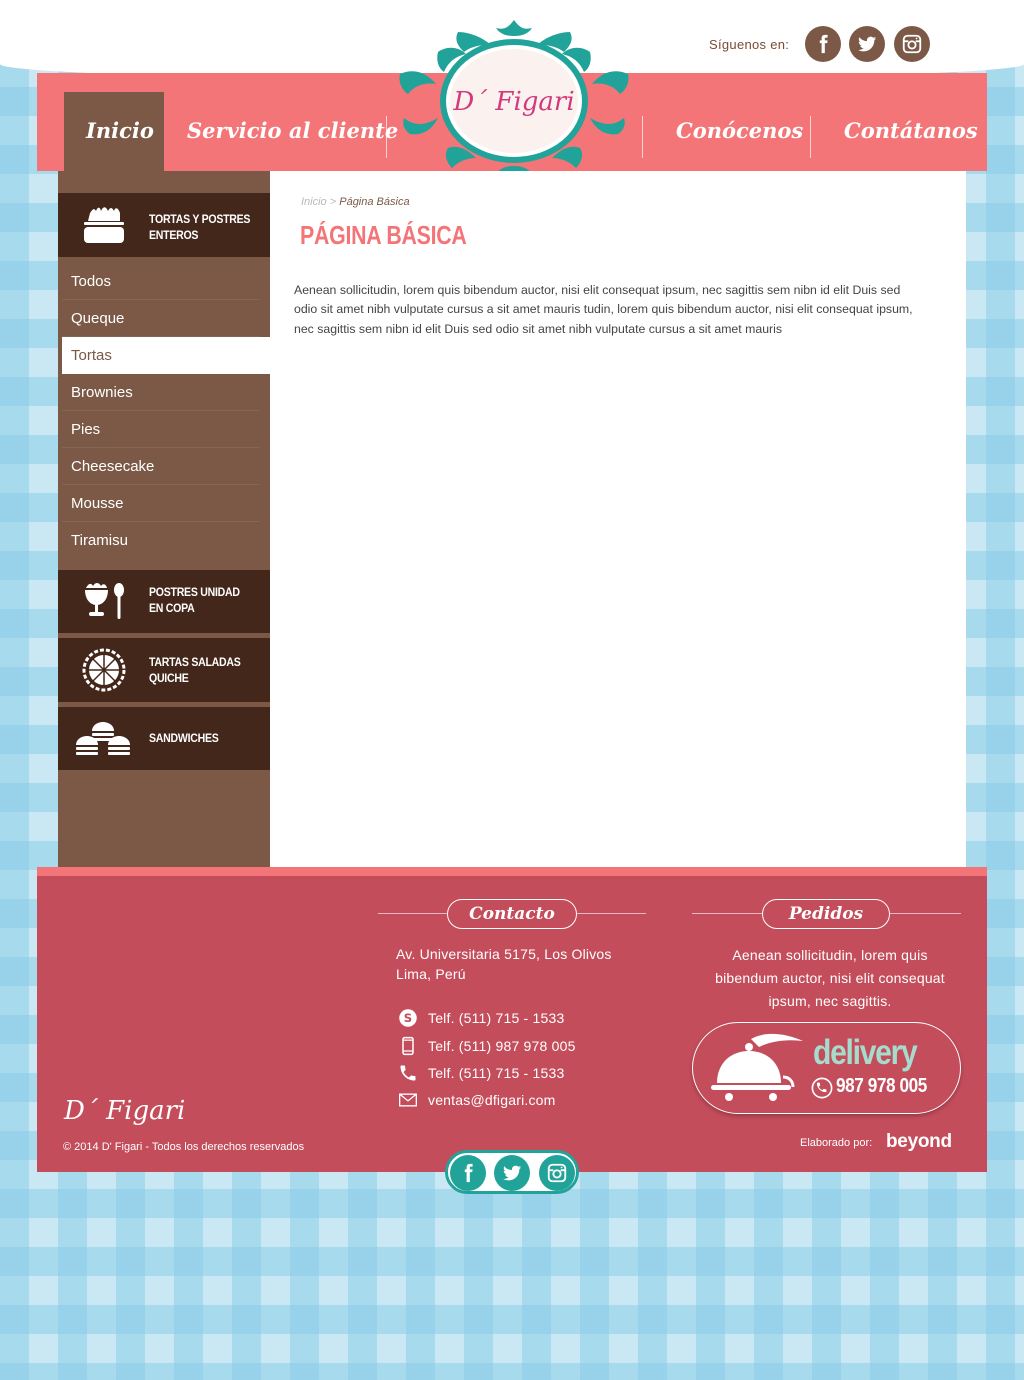  I want to click on delivery-label: delivery, so click(865, 1052).